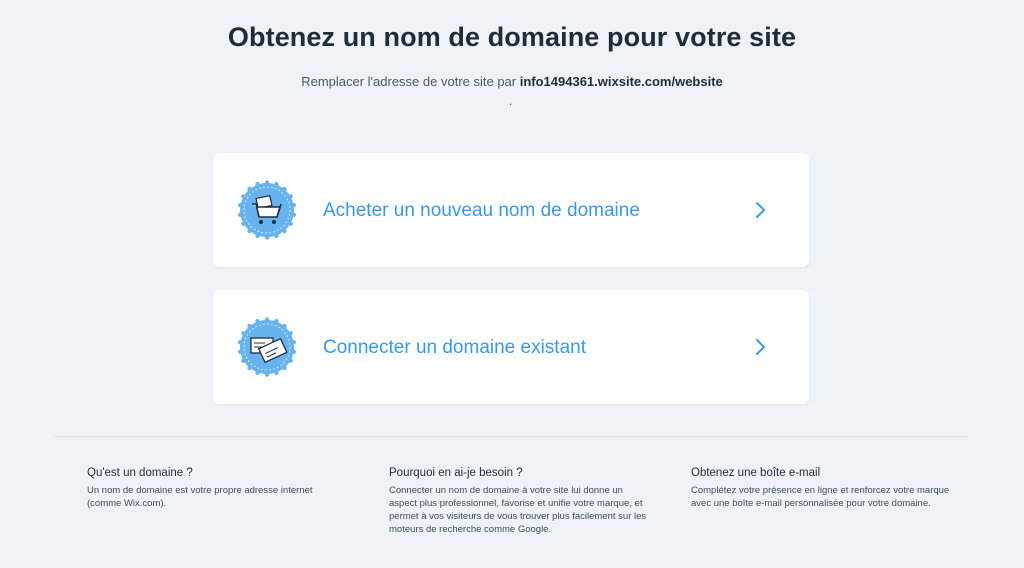 The width and height of the screenshot is (1024, 568). I want to click on subtitle-text: Remplacer l'adresse de votre site par, so click(410, 81).